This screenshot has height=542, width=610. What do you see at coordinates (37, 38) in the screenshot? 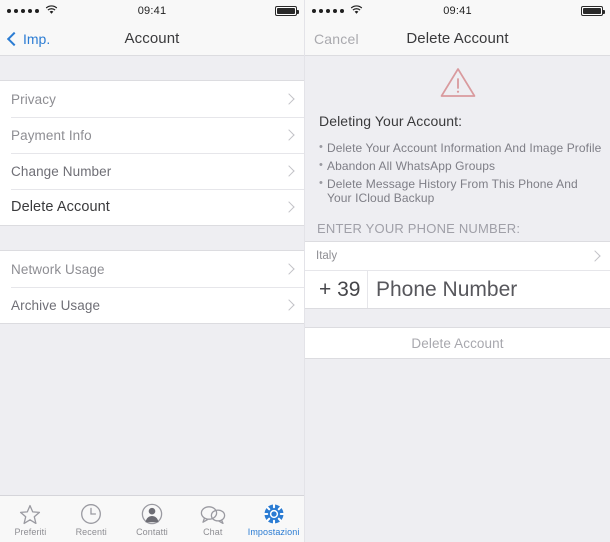
I see `back-button-label: Imp.` at bounding box center [37, 38].